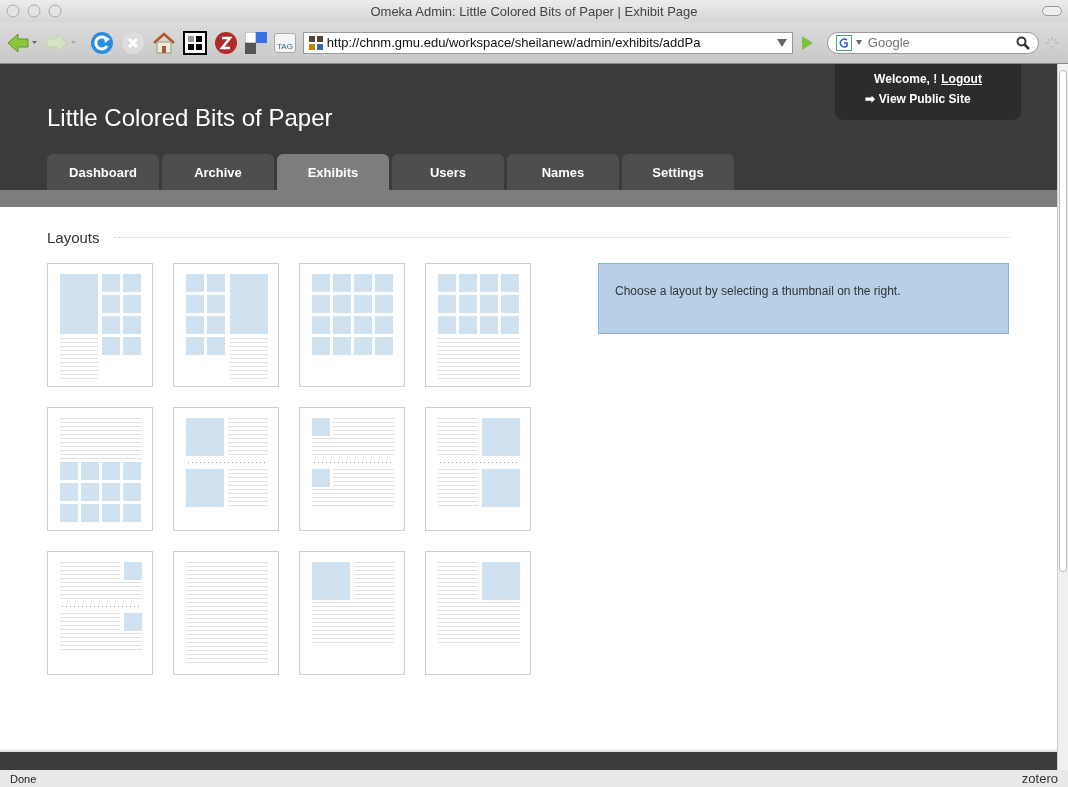  I want to click on info-message: Choose a layout by selecting a thumbnail on the right., so click(803, 298).